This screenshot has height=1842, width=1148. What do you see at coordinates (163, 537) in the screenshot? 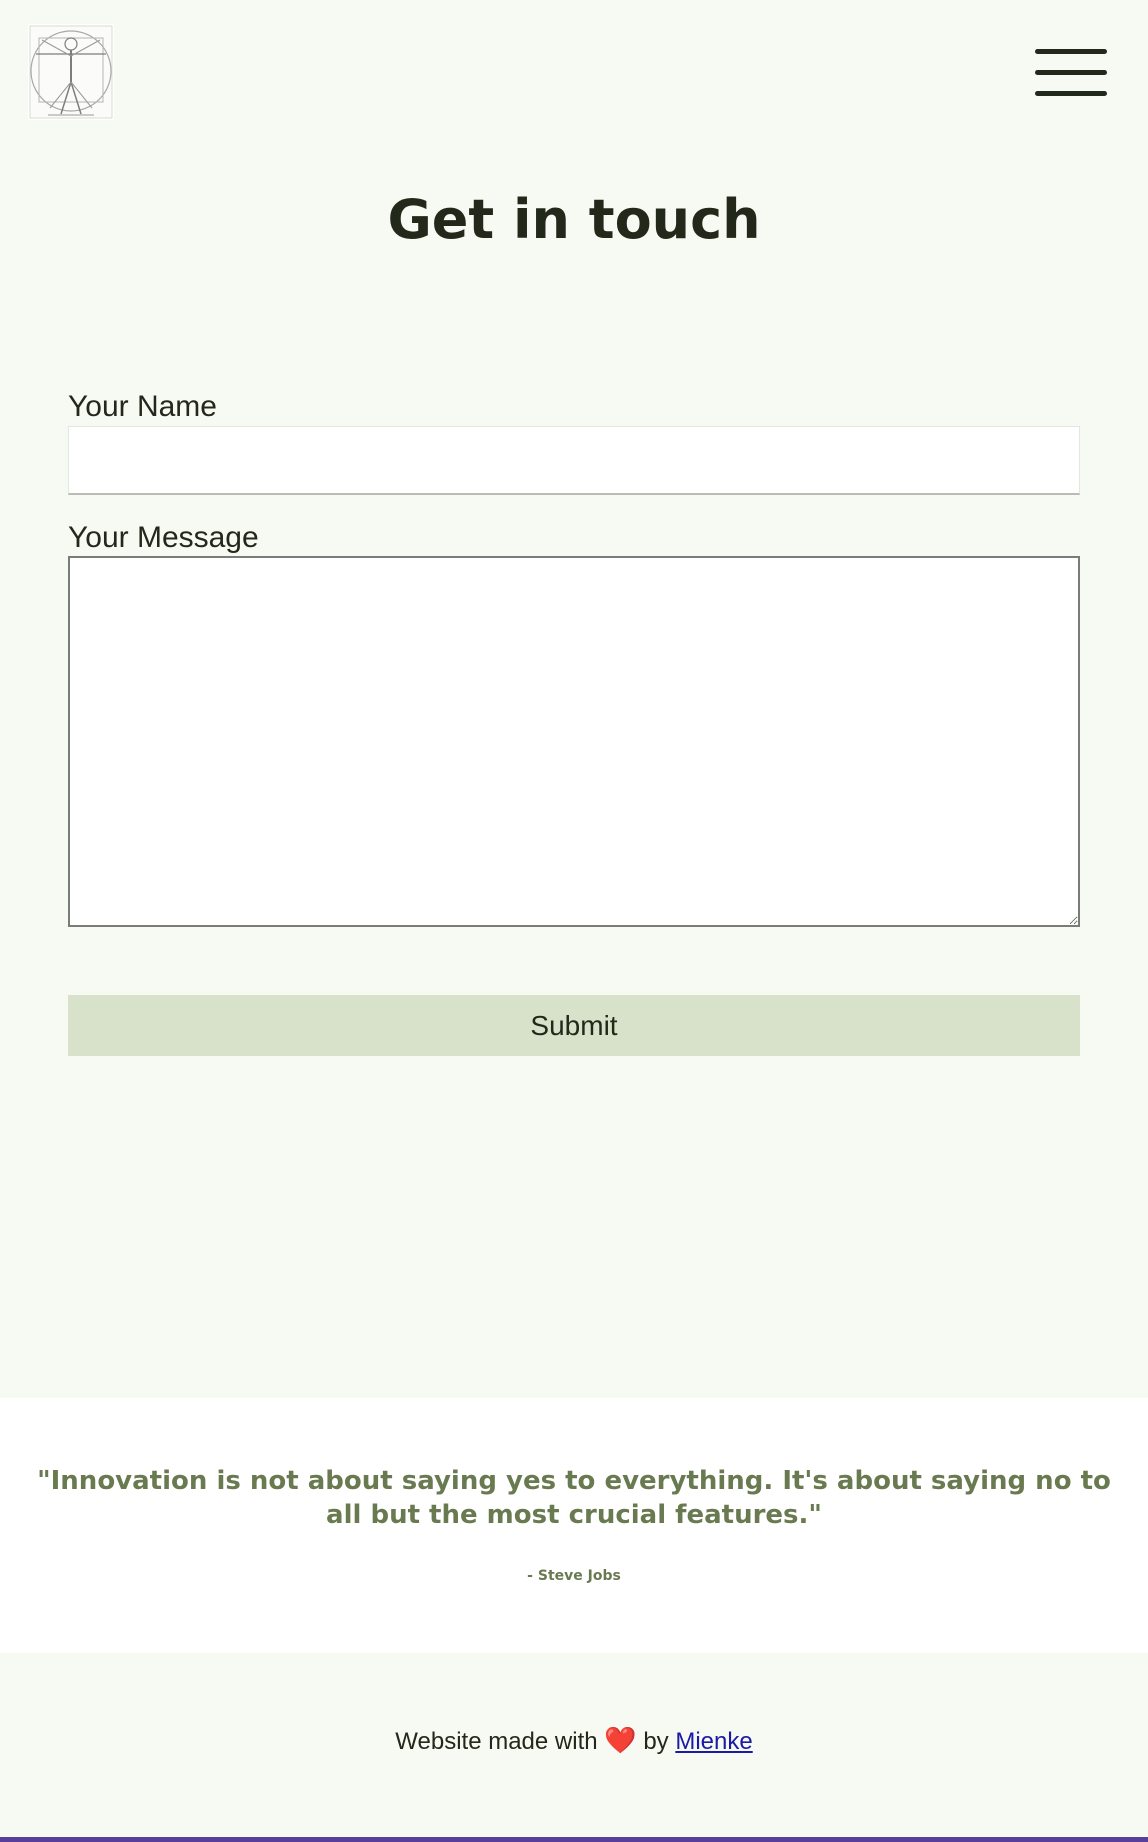
I see `message-label: Your Message` at bounding box center [163, 537].